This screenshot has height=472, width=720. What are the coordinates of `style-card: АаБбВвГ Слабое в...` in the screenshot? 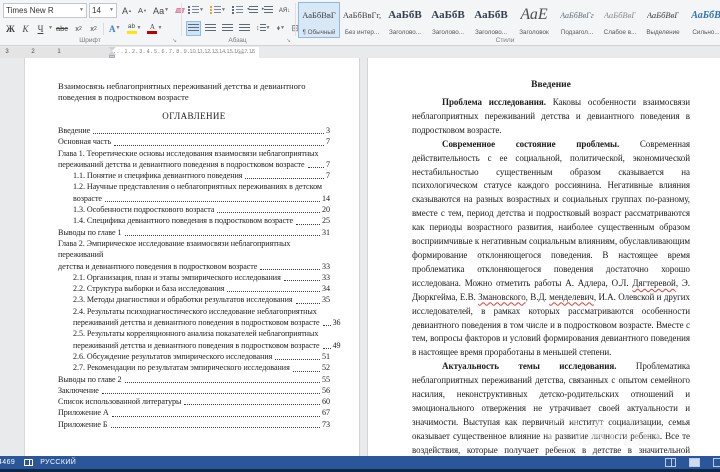 It's located at (620, 20).